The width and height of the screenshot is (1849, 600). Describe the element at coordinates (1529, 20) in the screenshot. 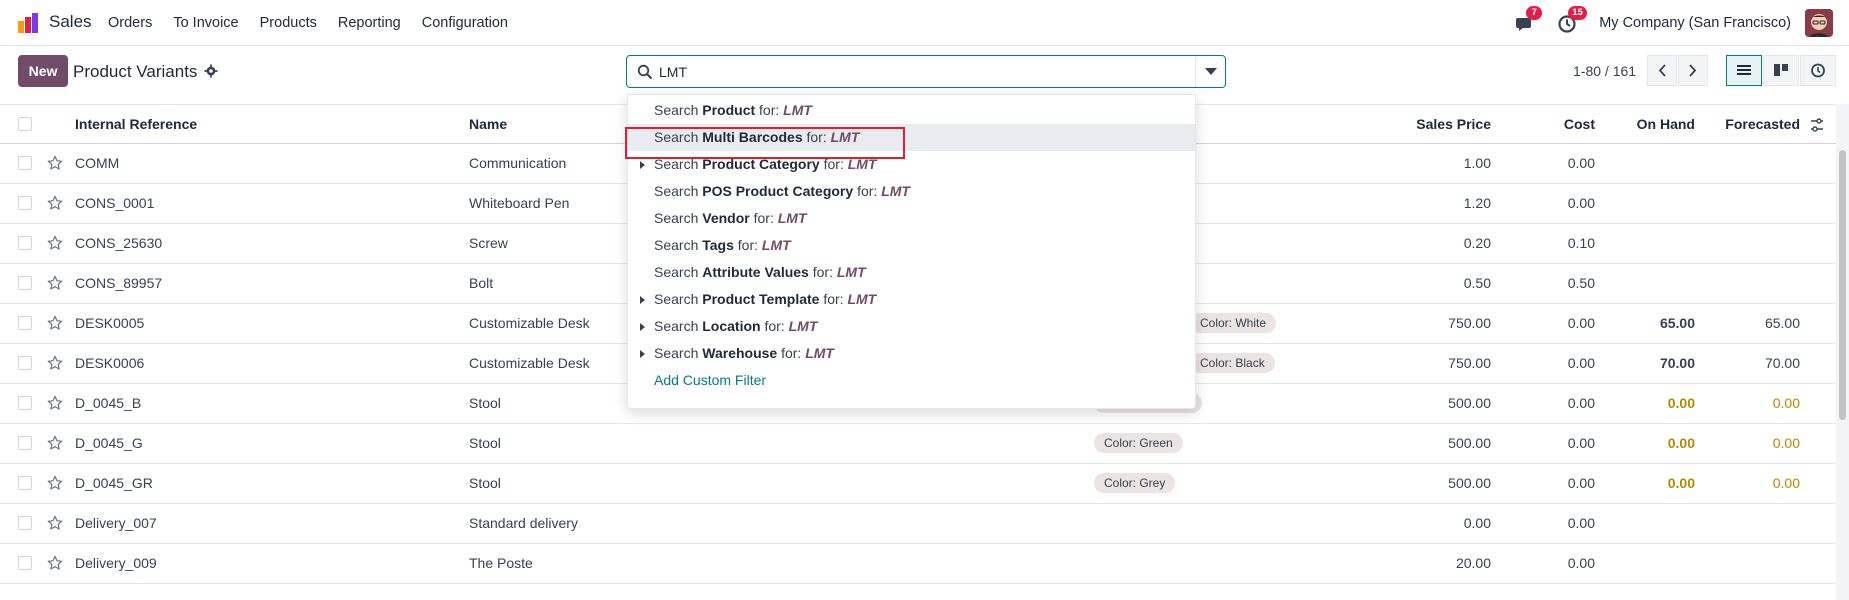

I see `messages-button: 7` at that location.